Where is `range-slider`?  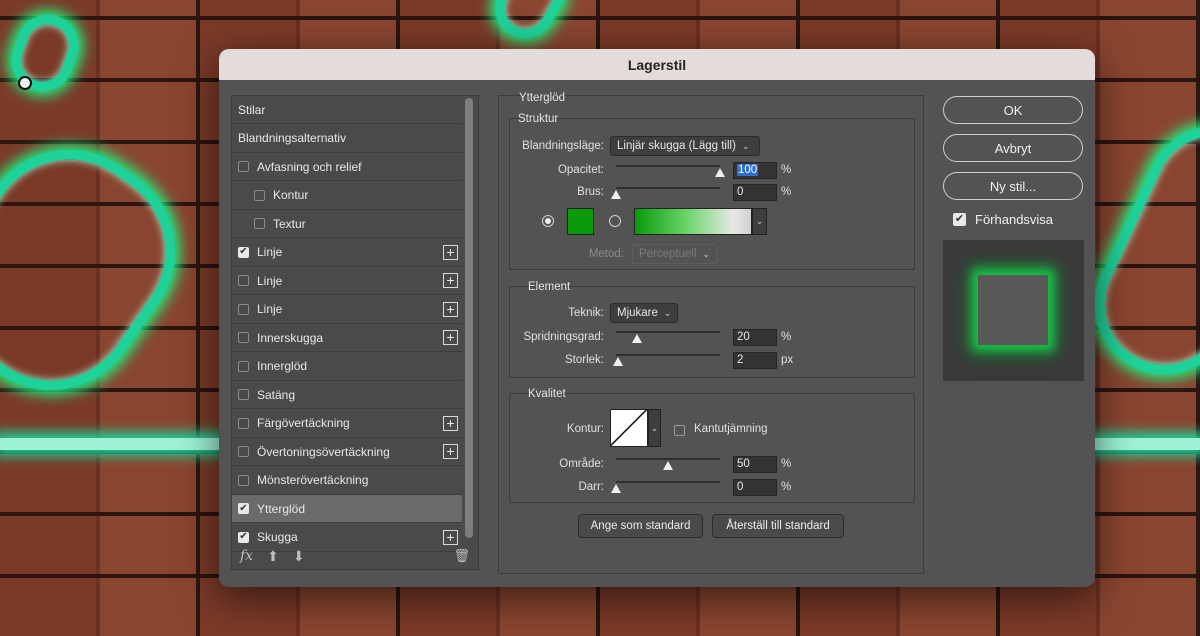
range-slider is located at coordinates (668, 459).